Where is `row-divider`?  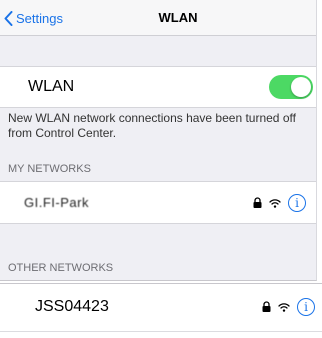
row-divider is located at coordinates (161, 331).